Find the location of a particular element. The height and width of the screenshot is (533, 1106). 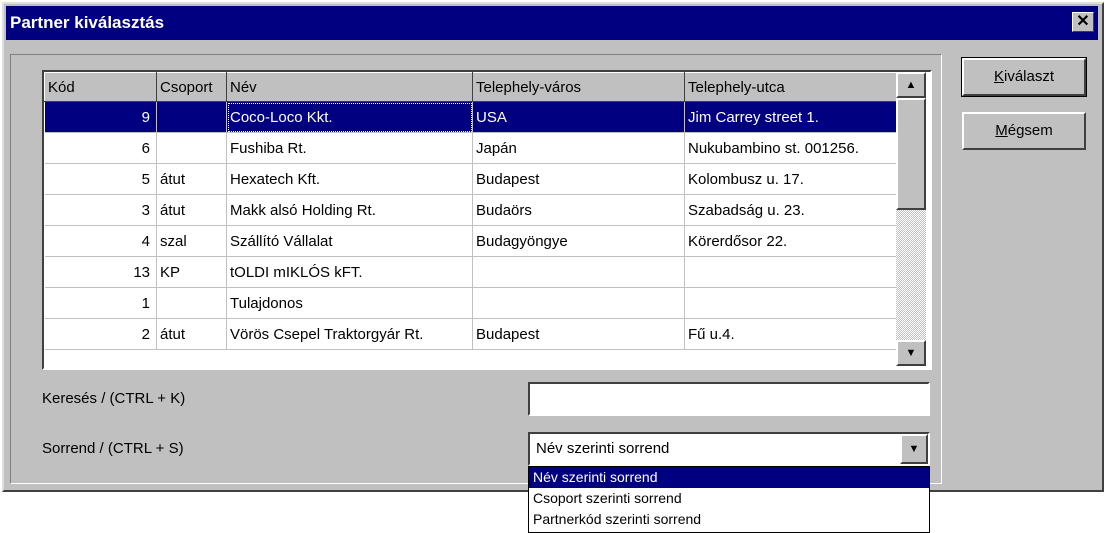

select-button-mnemonic: K is located at coordinates (998, 76).